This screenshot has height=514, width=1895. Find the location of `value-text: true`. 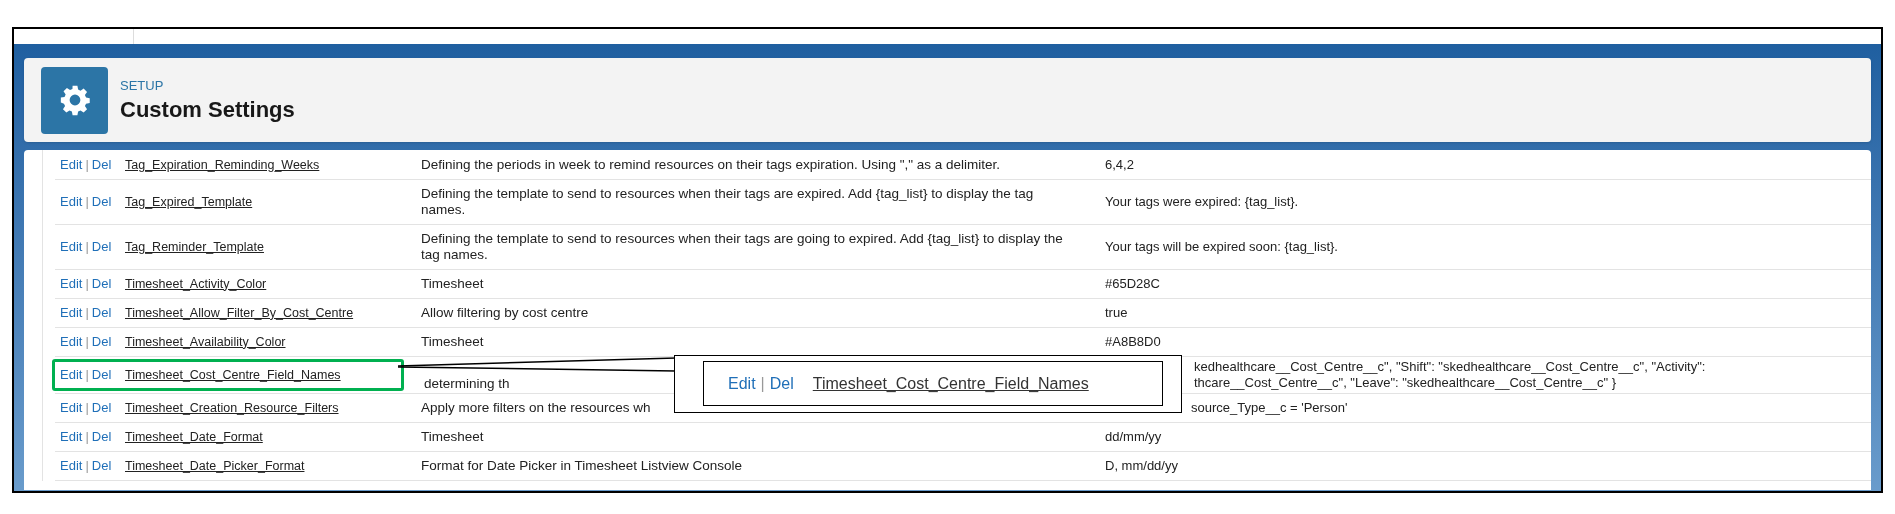

value-text: true is located at coordinates (1116, 313).